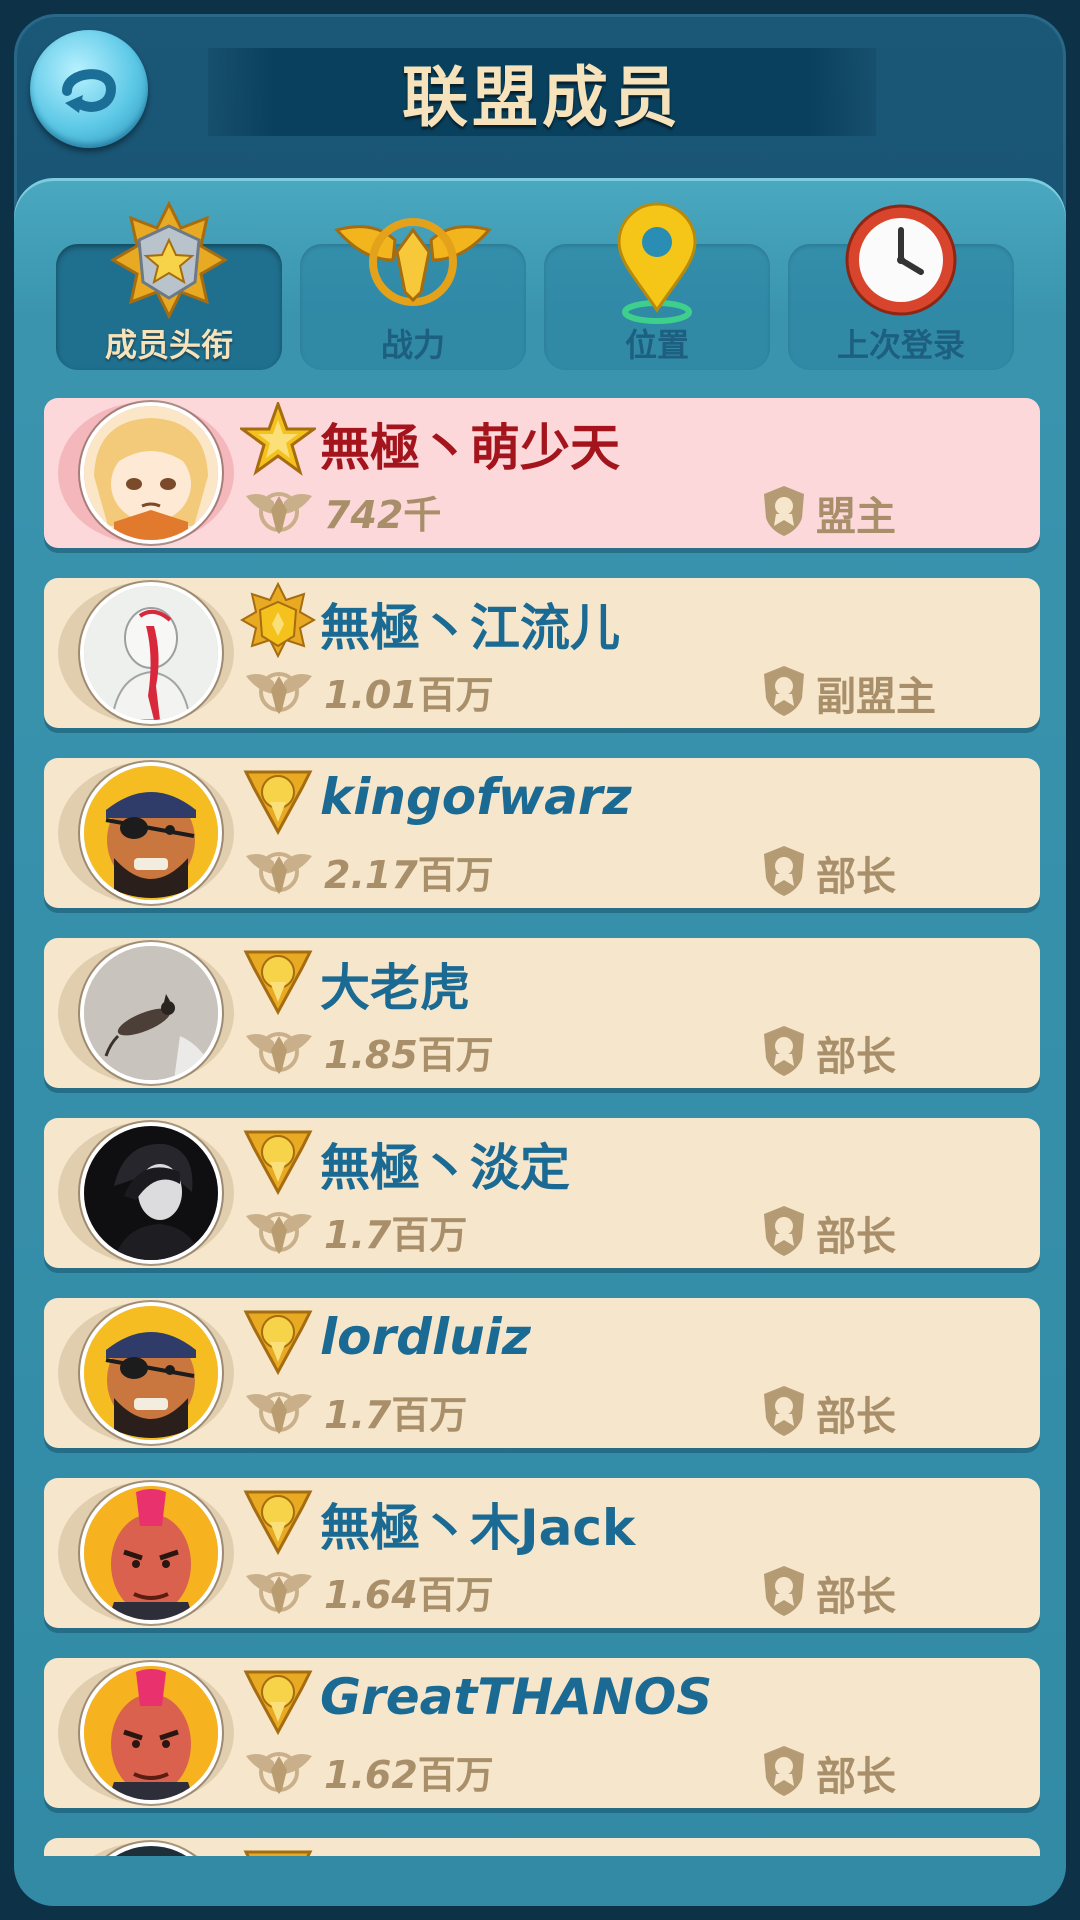 This screenshot has width=1080, height=1920. I want to click on anime-girl-avatar-icon, so click(151, 473).